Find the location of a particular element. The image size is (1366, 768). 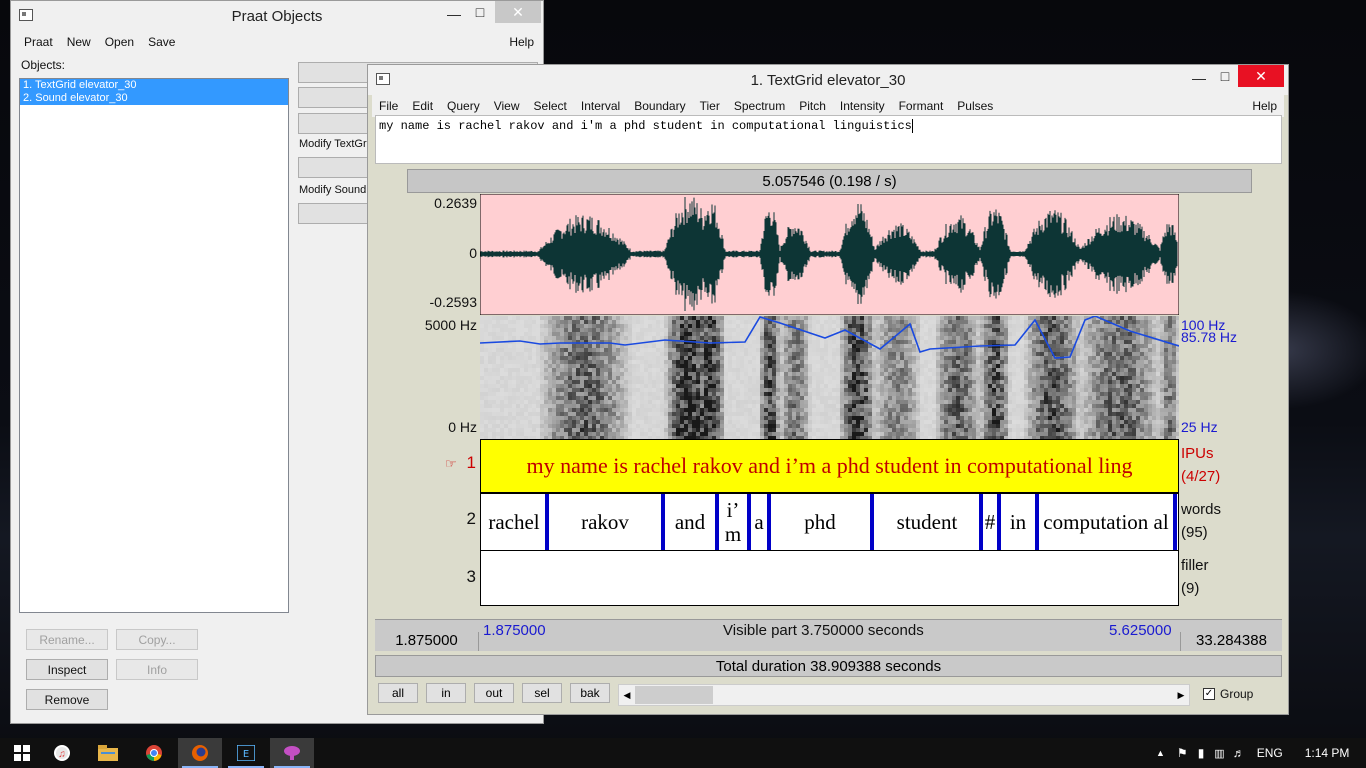

menu-query: Query is located at coordinates (463, 106).